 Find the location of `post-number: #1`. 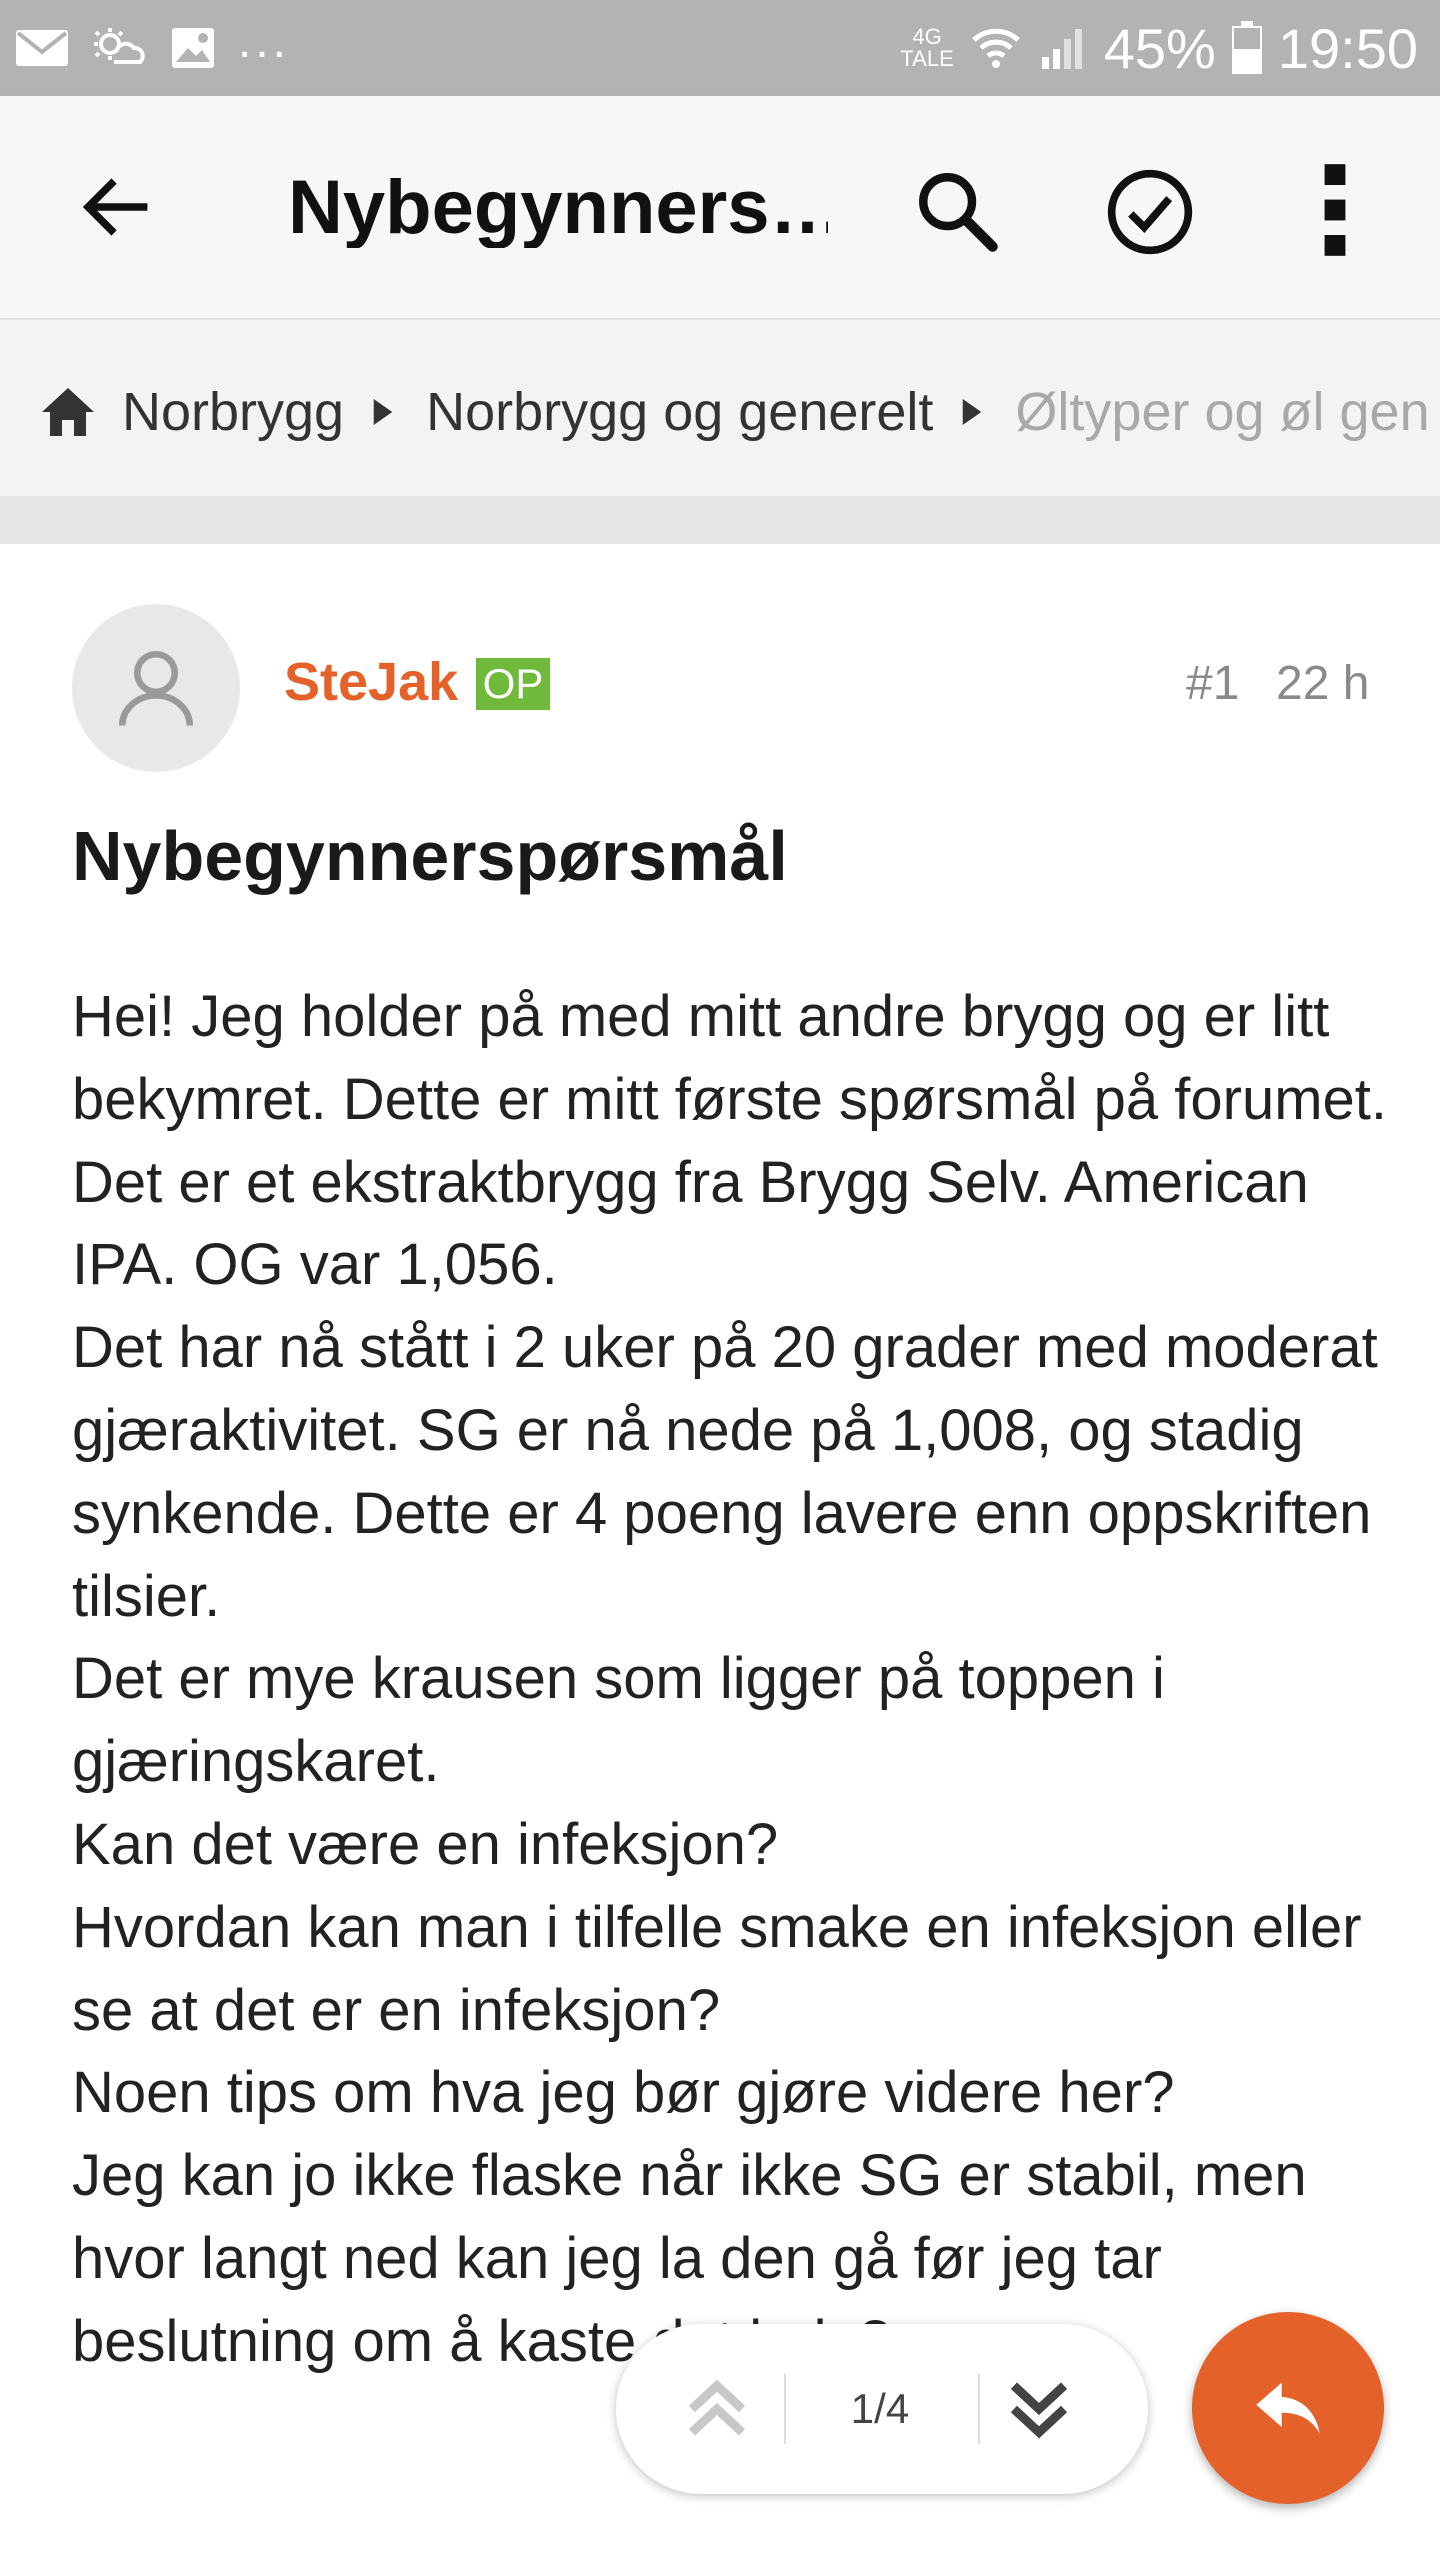

post-number: #1 is located at coordinates (1213, 683).